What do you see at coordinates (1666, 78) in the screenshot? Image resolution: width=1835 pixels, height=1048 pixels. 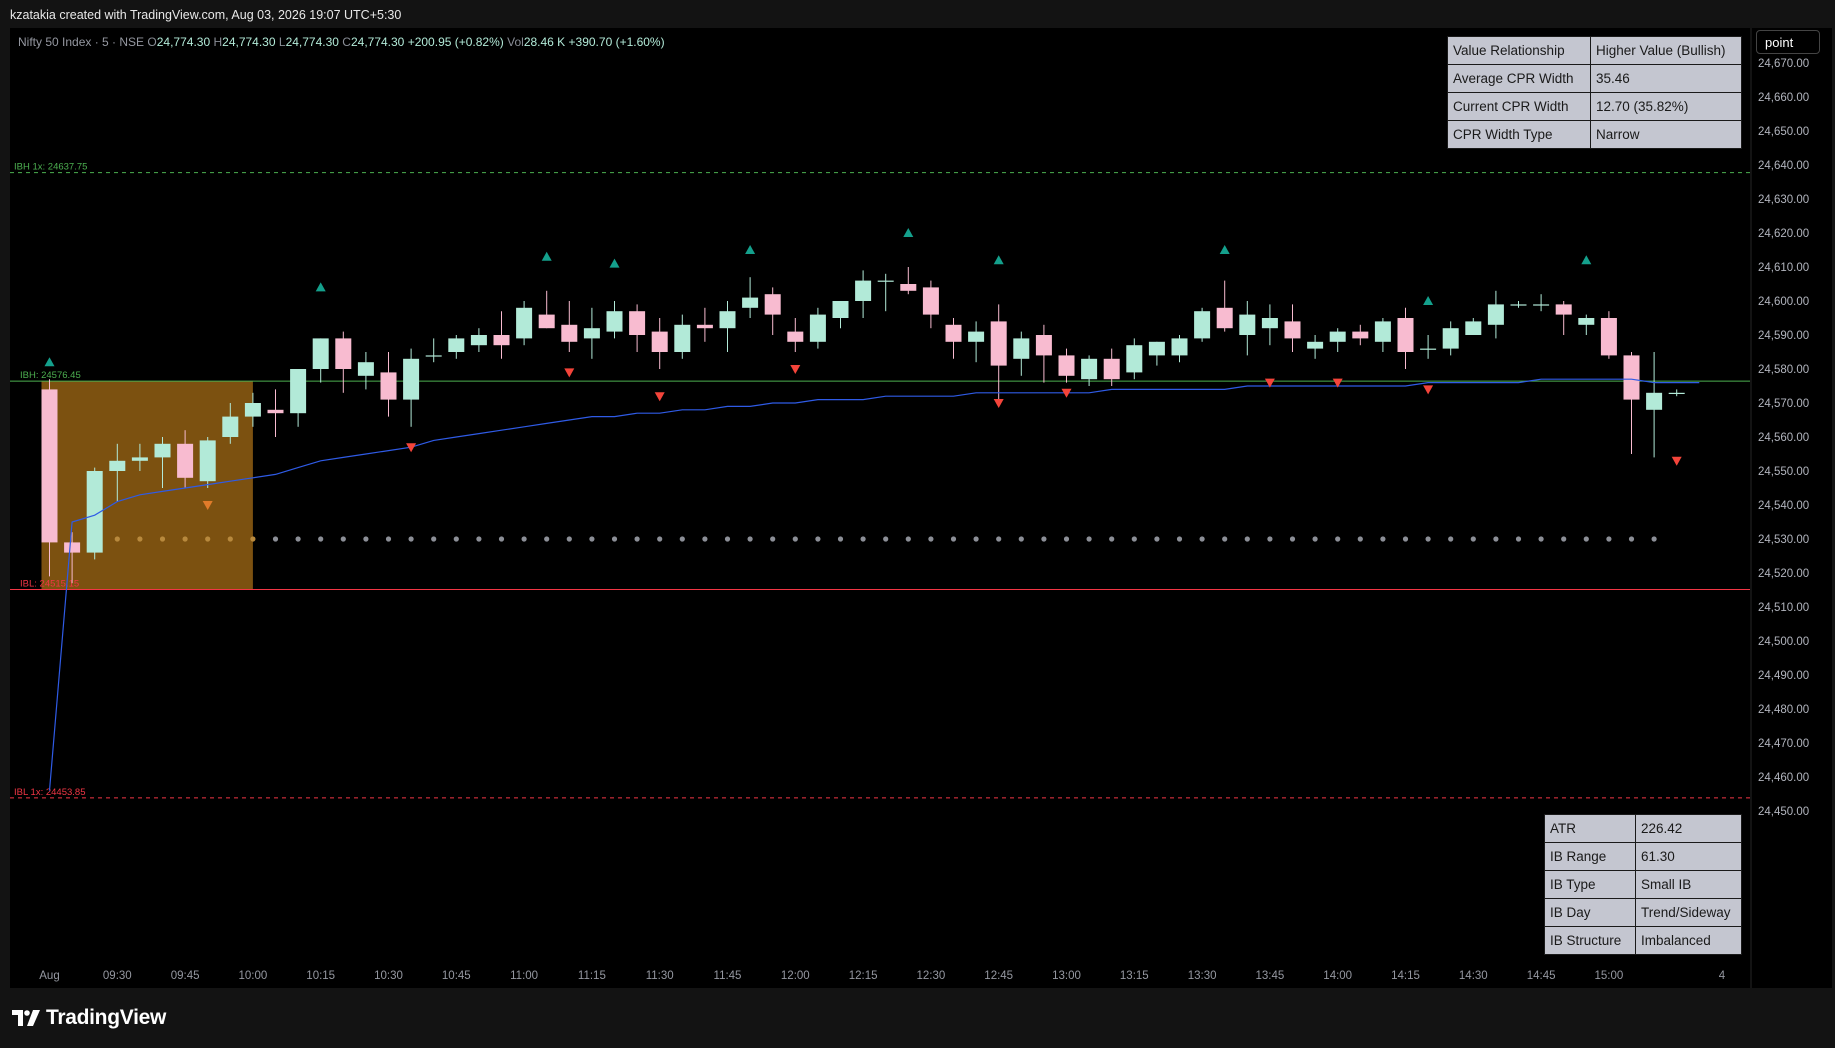 I see `table-value: 35.46` at bounding box center [1666, 78].